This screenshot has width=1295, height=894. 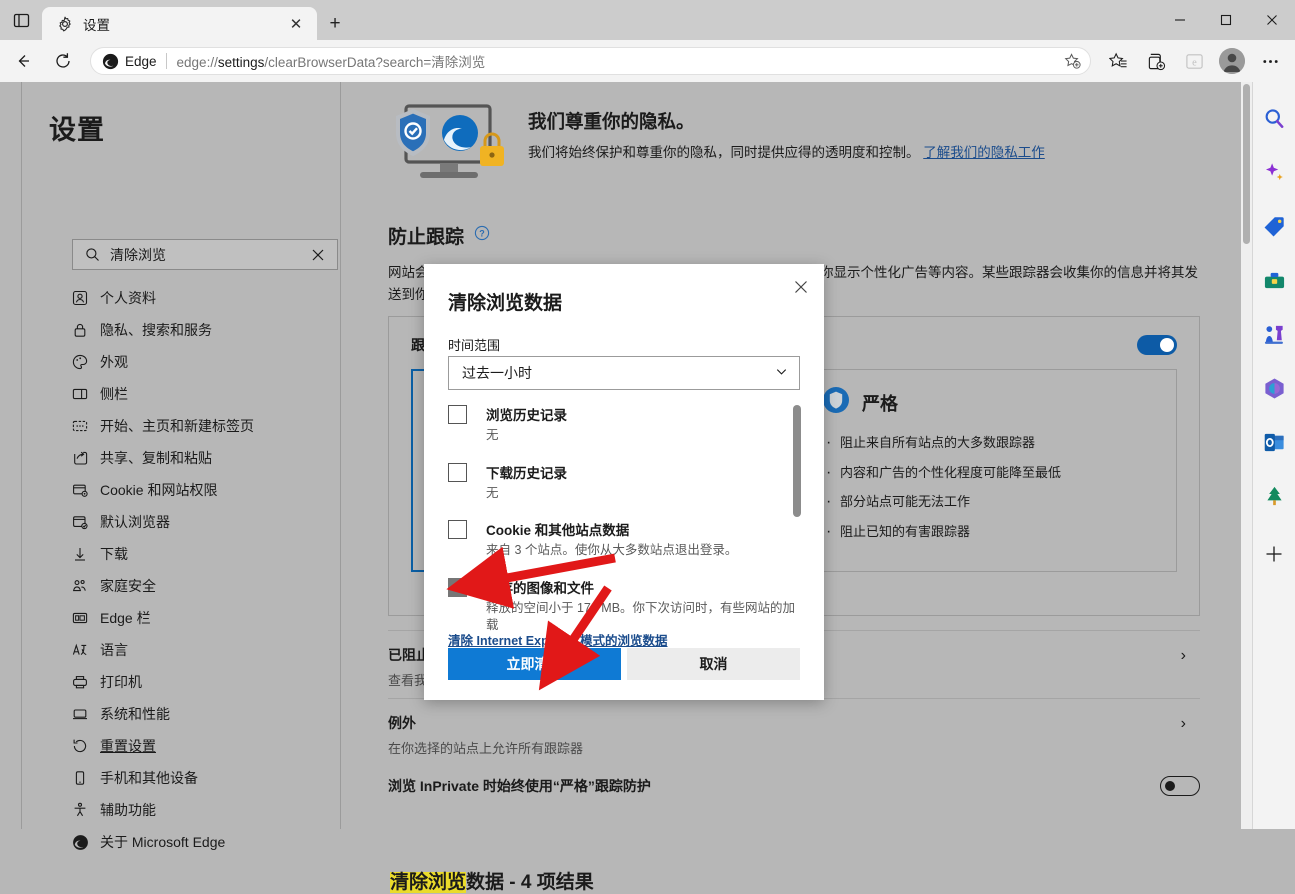 What do you see at coordinates (114, 554) in the screenshot?
I see `sidebar-item-label: 下载` at bounding box center [114, 554].